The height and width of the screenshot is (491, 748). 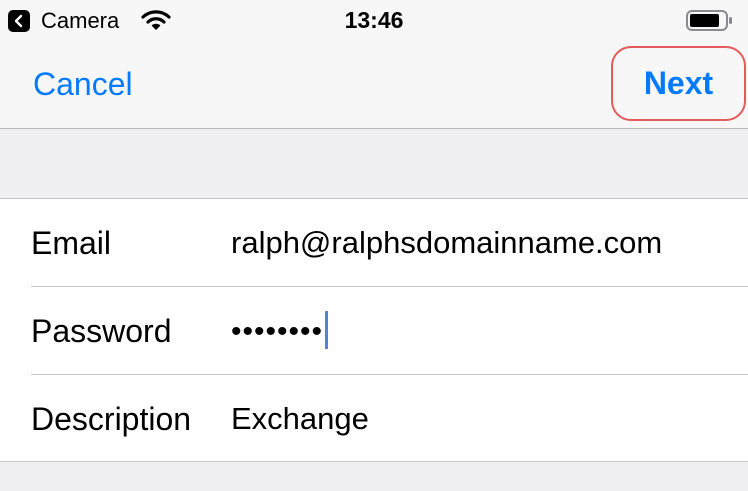 What do you see at coordinates (71, 243) in the screenshot?
I see `email-label: Email` at bounding box center [71, 243].